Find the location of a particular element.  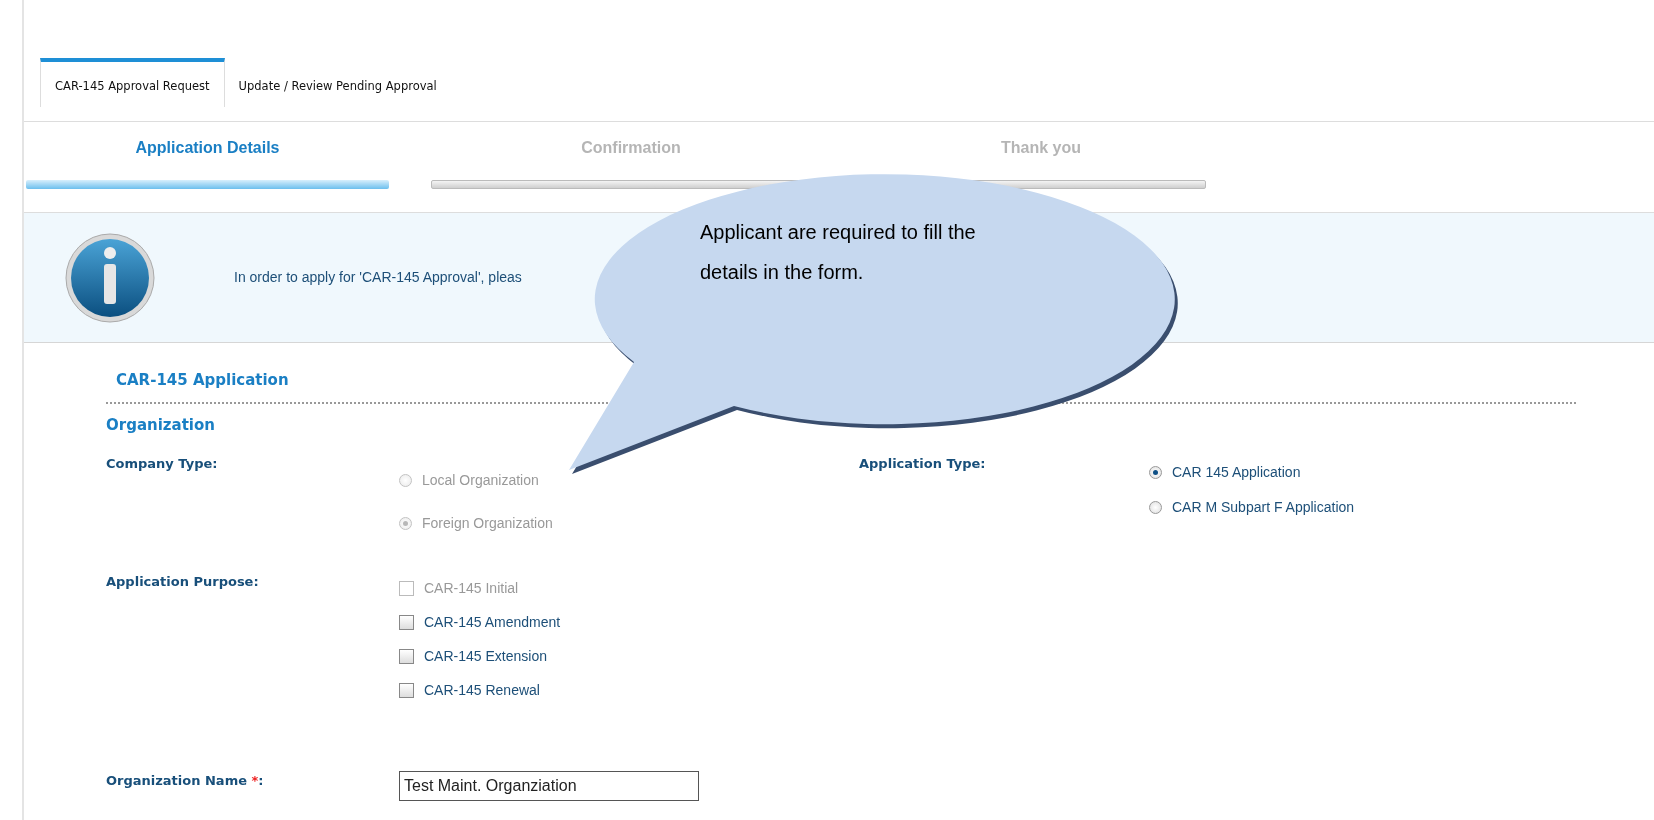

radio-option: CAR M Subpart F Application is located at coordinates (1299, 508).